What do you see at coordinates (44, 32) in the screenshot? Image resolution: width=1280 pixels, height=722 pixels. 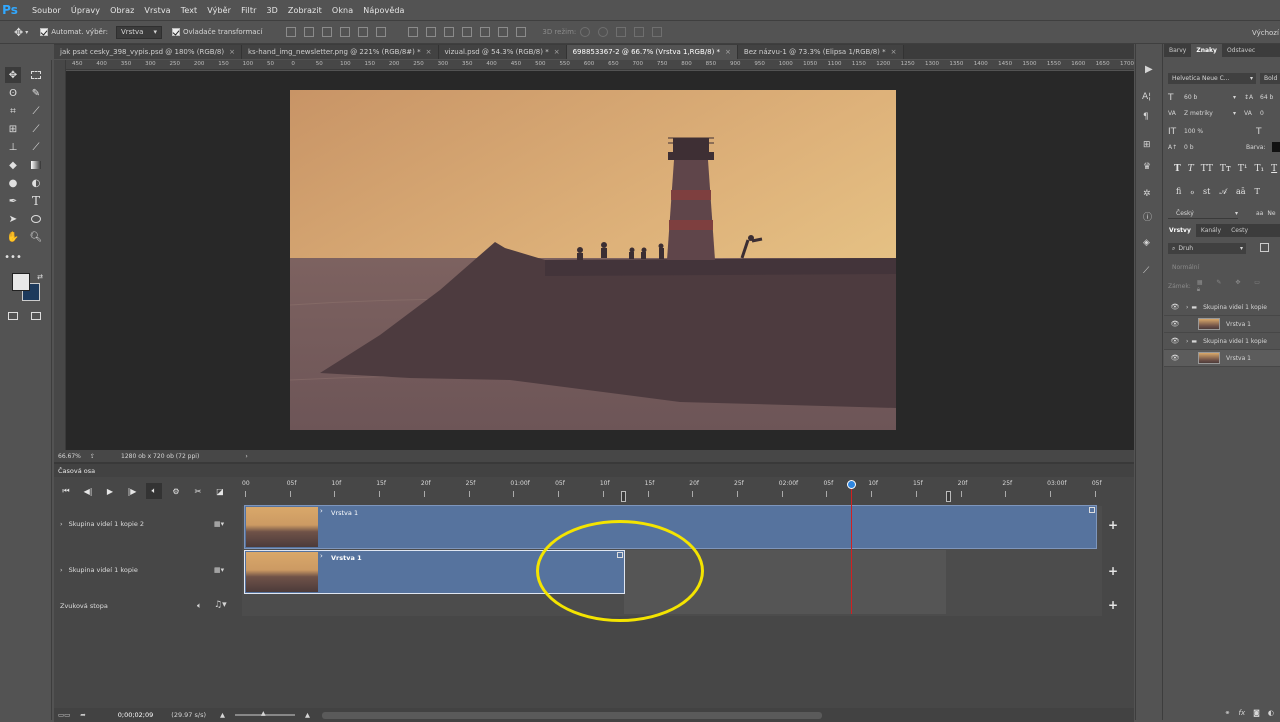 I see `auto-select-checkbox` at bounding box center [44, 32].